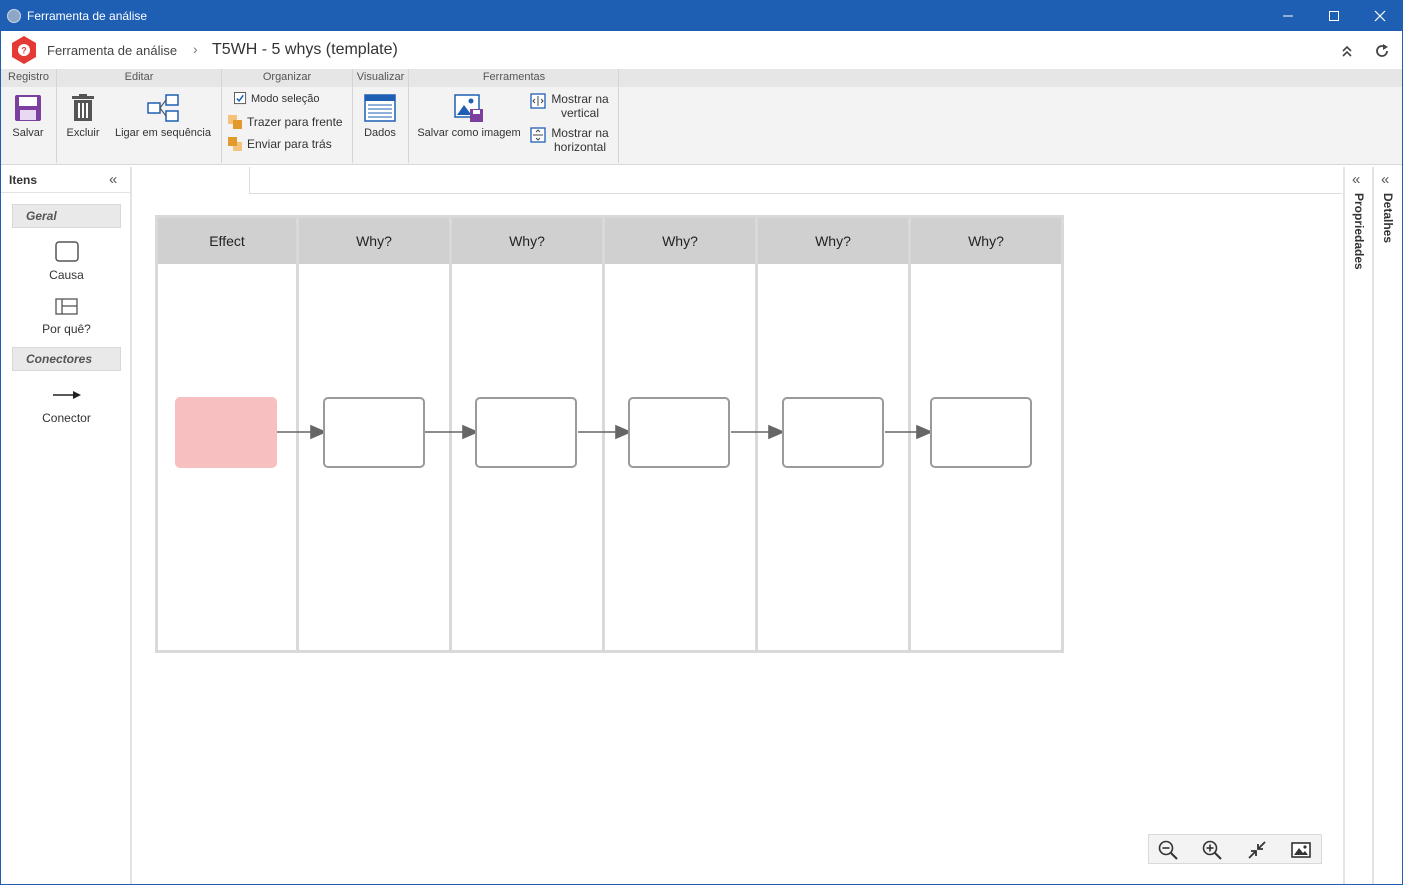 The width and height of the screenshot is (1403, 885). What do you see at coordinates (580, 99) in the screenshot?
I see `show-vertical-label-1: Mostrar na` at bounding box center [580, 99].